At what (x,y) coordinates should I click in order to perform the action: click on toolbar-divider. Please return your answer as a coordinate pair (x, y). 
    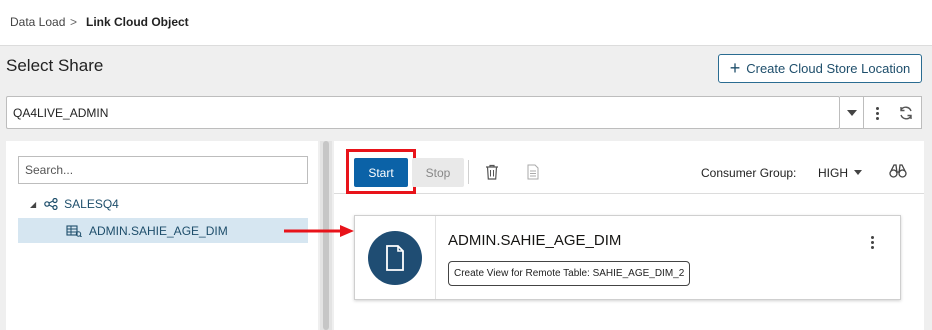
    Looking at the image, I should click on (468, 172).